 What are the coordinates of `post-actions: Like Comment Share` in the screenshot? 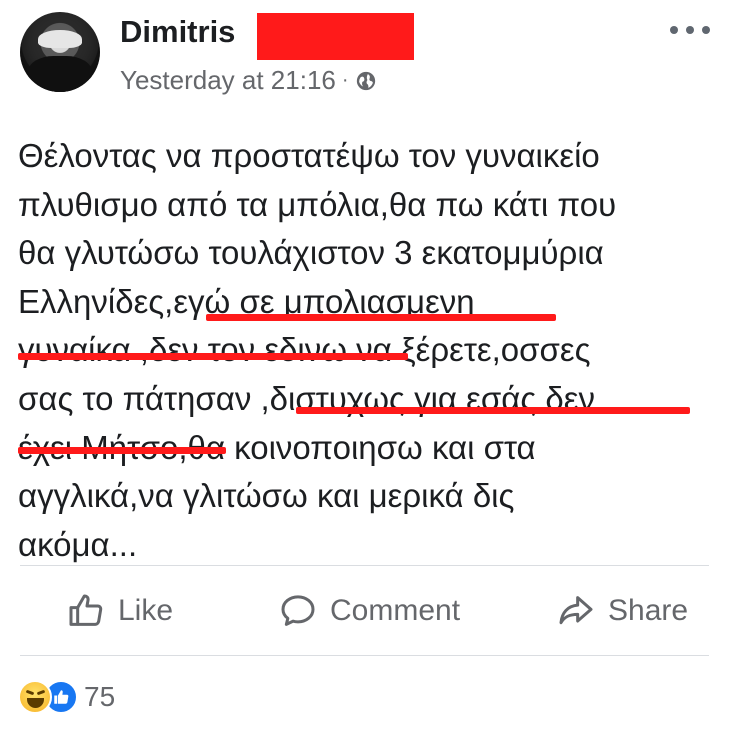 It's located at (364, 611).